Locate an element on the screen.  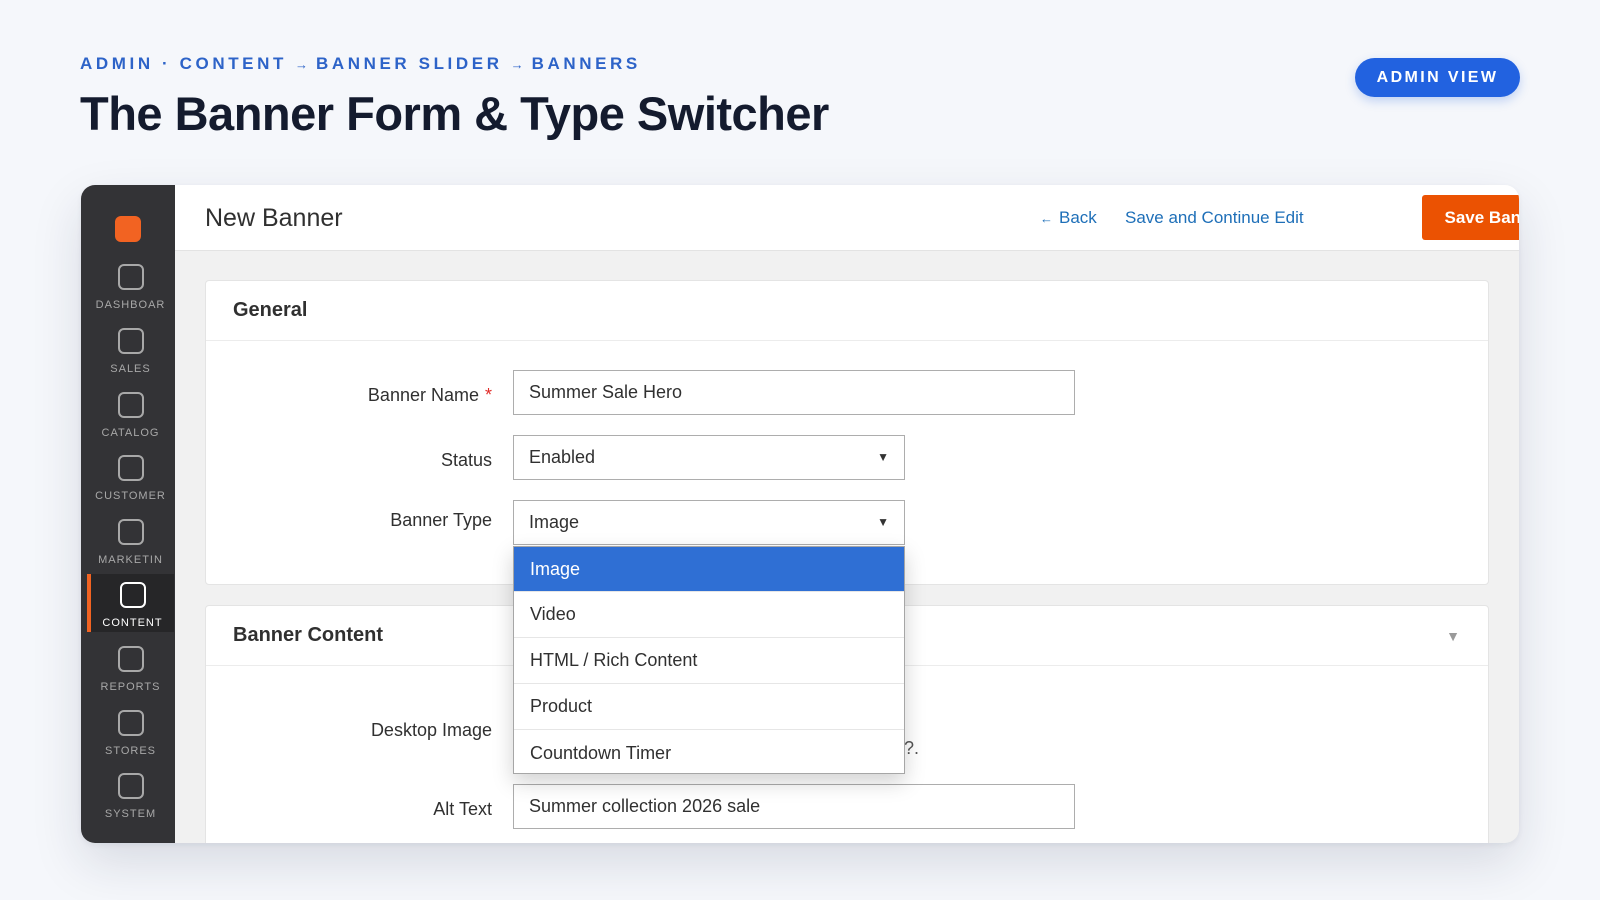
sidebar-item-stores: STORES is located at coordinates (130, 731).